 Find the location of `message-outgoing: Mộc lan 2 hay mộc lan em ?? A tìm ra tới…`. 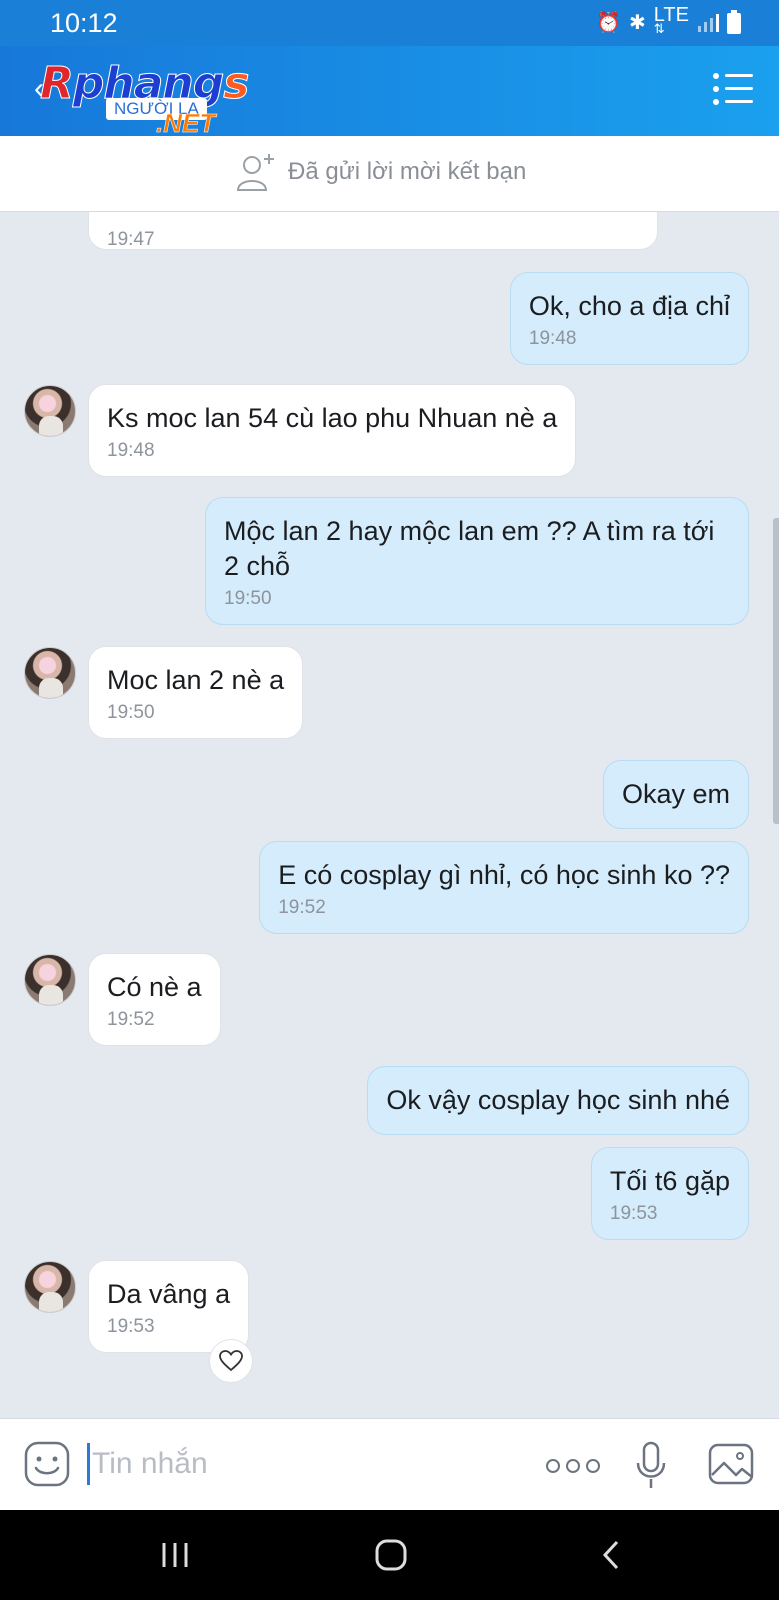

message-outgoing: Mộc lan 2 hay mộc lan em ?? A tìm ra tới… is located at coordinates (477, 561).